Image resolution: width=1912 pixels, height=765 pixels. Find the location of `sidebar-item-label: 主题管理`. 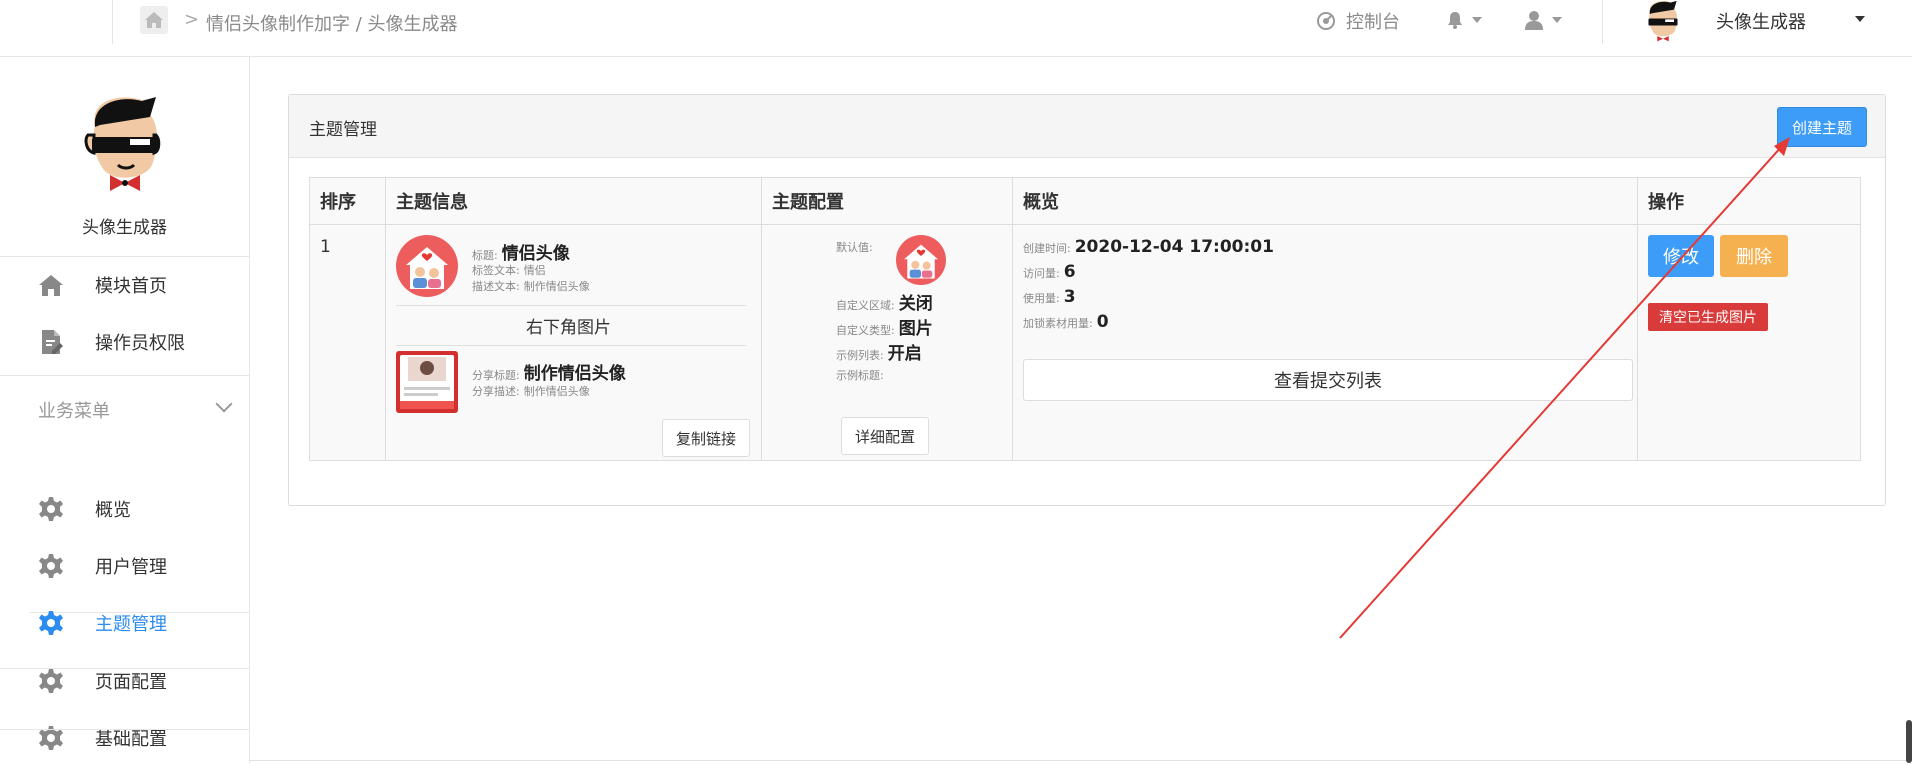

sidebar-item-label: 主题管理 is located at coordinates (131, 624).